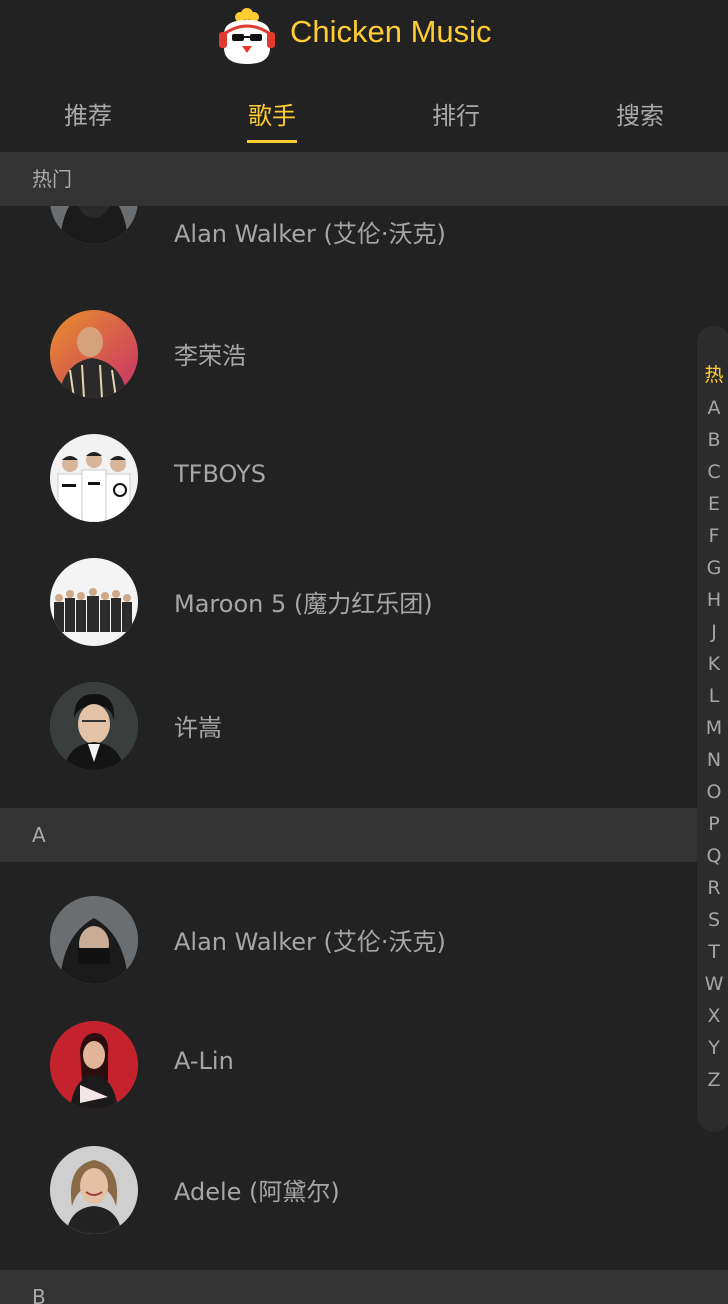 This screenshot has height=1304, width=728. What do you see at coordinates (391, 31) in the screenshot?
I see `app-title: Chicken Music` at bounding box center [391, 31].